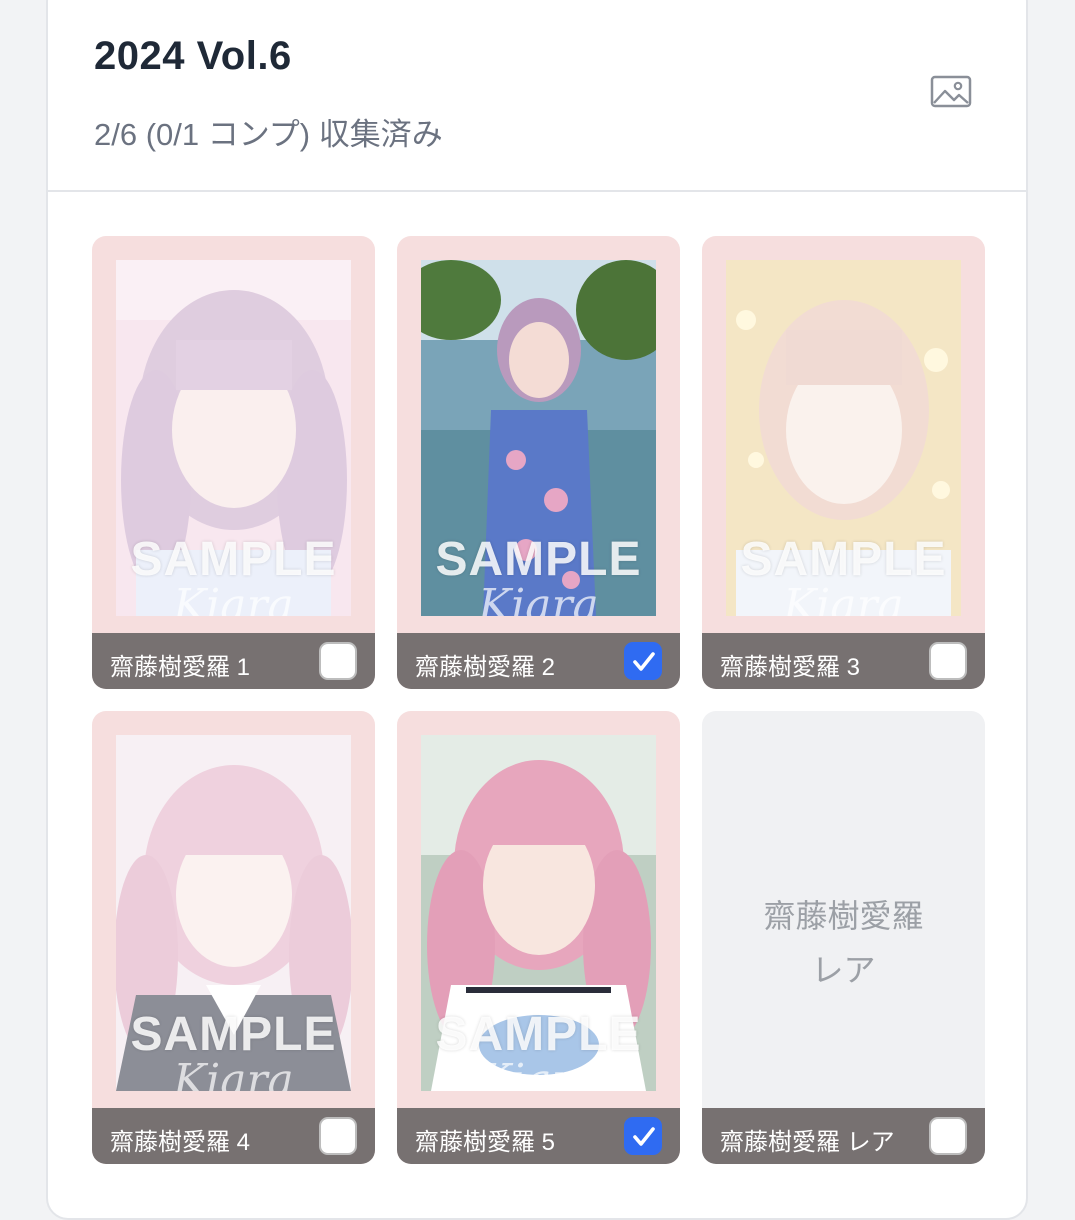 This screenshot has height=1220, width=1075. What do you see at coordinates (268, 134) in the screenshot?
I see `collection-progress: 2/6 (0/1 コンプ) 収集済み` at bounding box center [268, 134].